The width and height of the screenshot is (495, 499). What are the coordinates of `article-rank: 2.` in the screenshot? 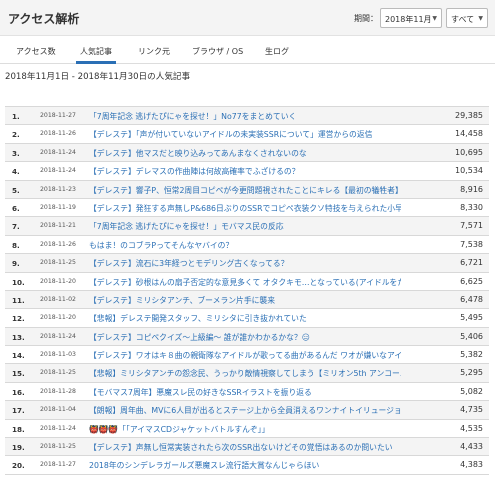 It's located at (16, 135).